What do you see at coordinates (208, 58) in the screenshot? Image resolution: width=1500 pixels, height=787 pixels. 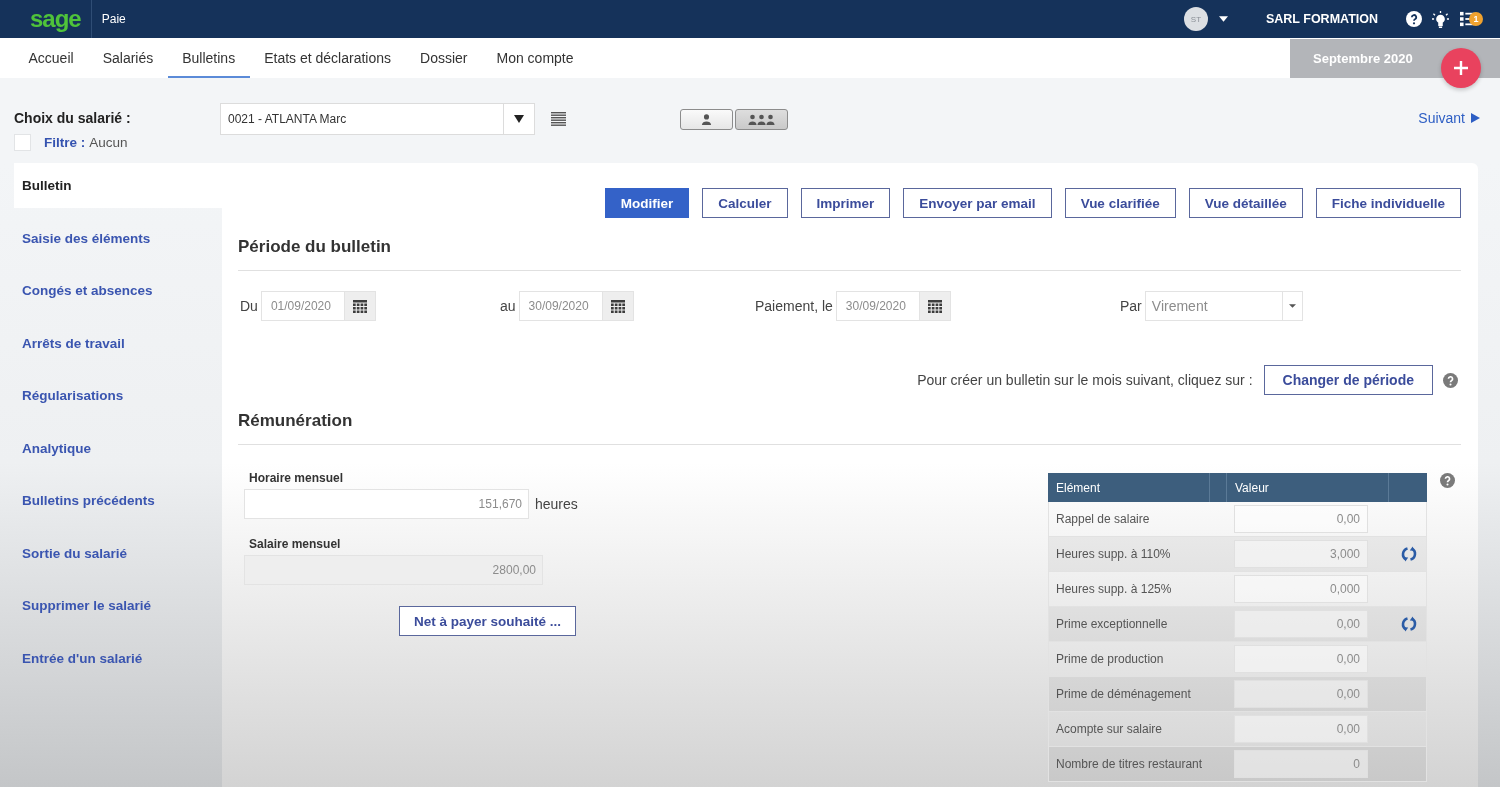 I see `nav-tab: Bulletins` at bounding box center [208, 58].